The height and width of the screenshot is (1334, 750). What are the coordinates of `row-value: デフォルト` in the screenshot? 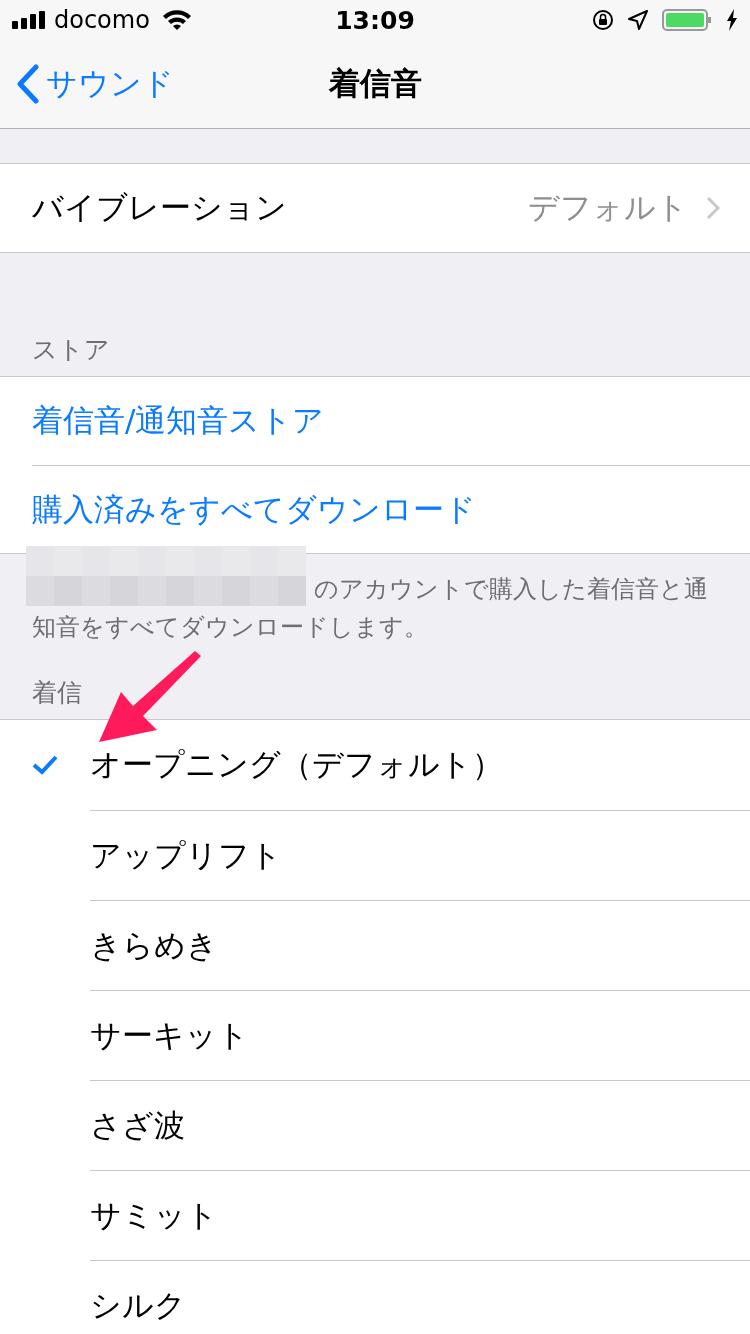 It's located at (608, 207).